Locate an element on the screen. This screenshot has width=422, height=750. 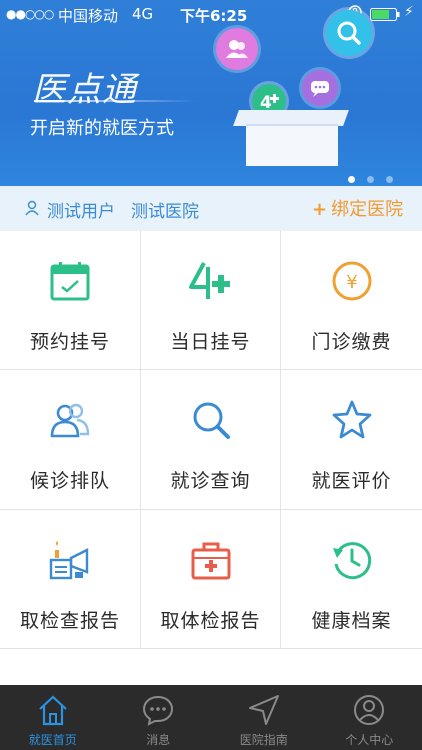
tab-home: 就医首页 is located at coordinates (53, 717).